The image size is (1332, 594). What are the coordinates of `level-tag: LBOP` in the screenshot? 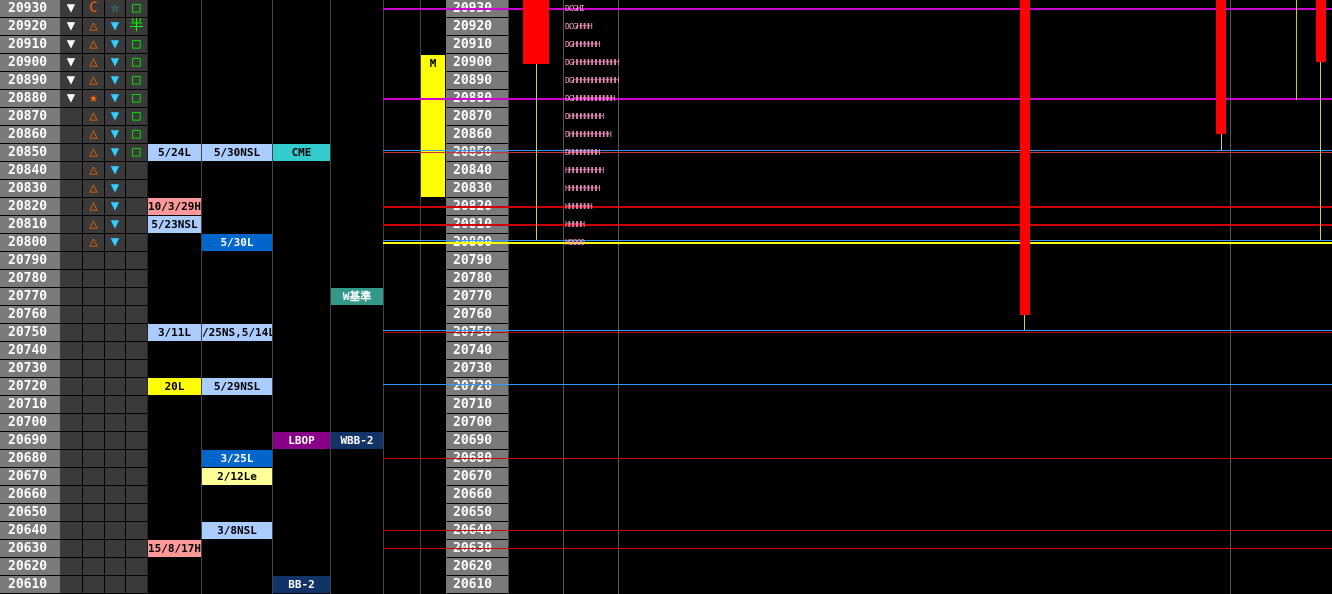 It's located at (301, 440).